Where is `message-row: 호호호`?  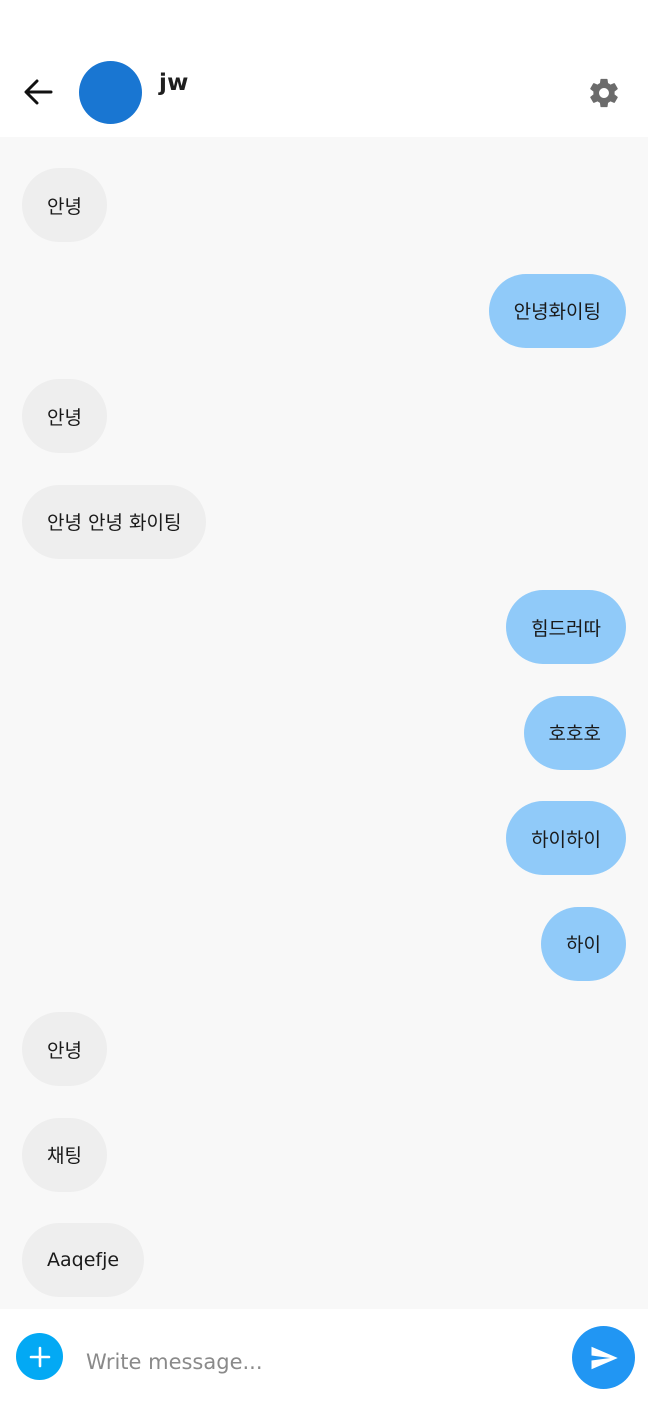 message-row: 호호호 is located at coordinates (324, 732).